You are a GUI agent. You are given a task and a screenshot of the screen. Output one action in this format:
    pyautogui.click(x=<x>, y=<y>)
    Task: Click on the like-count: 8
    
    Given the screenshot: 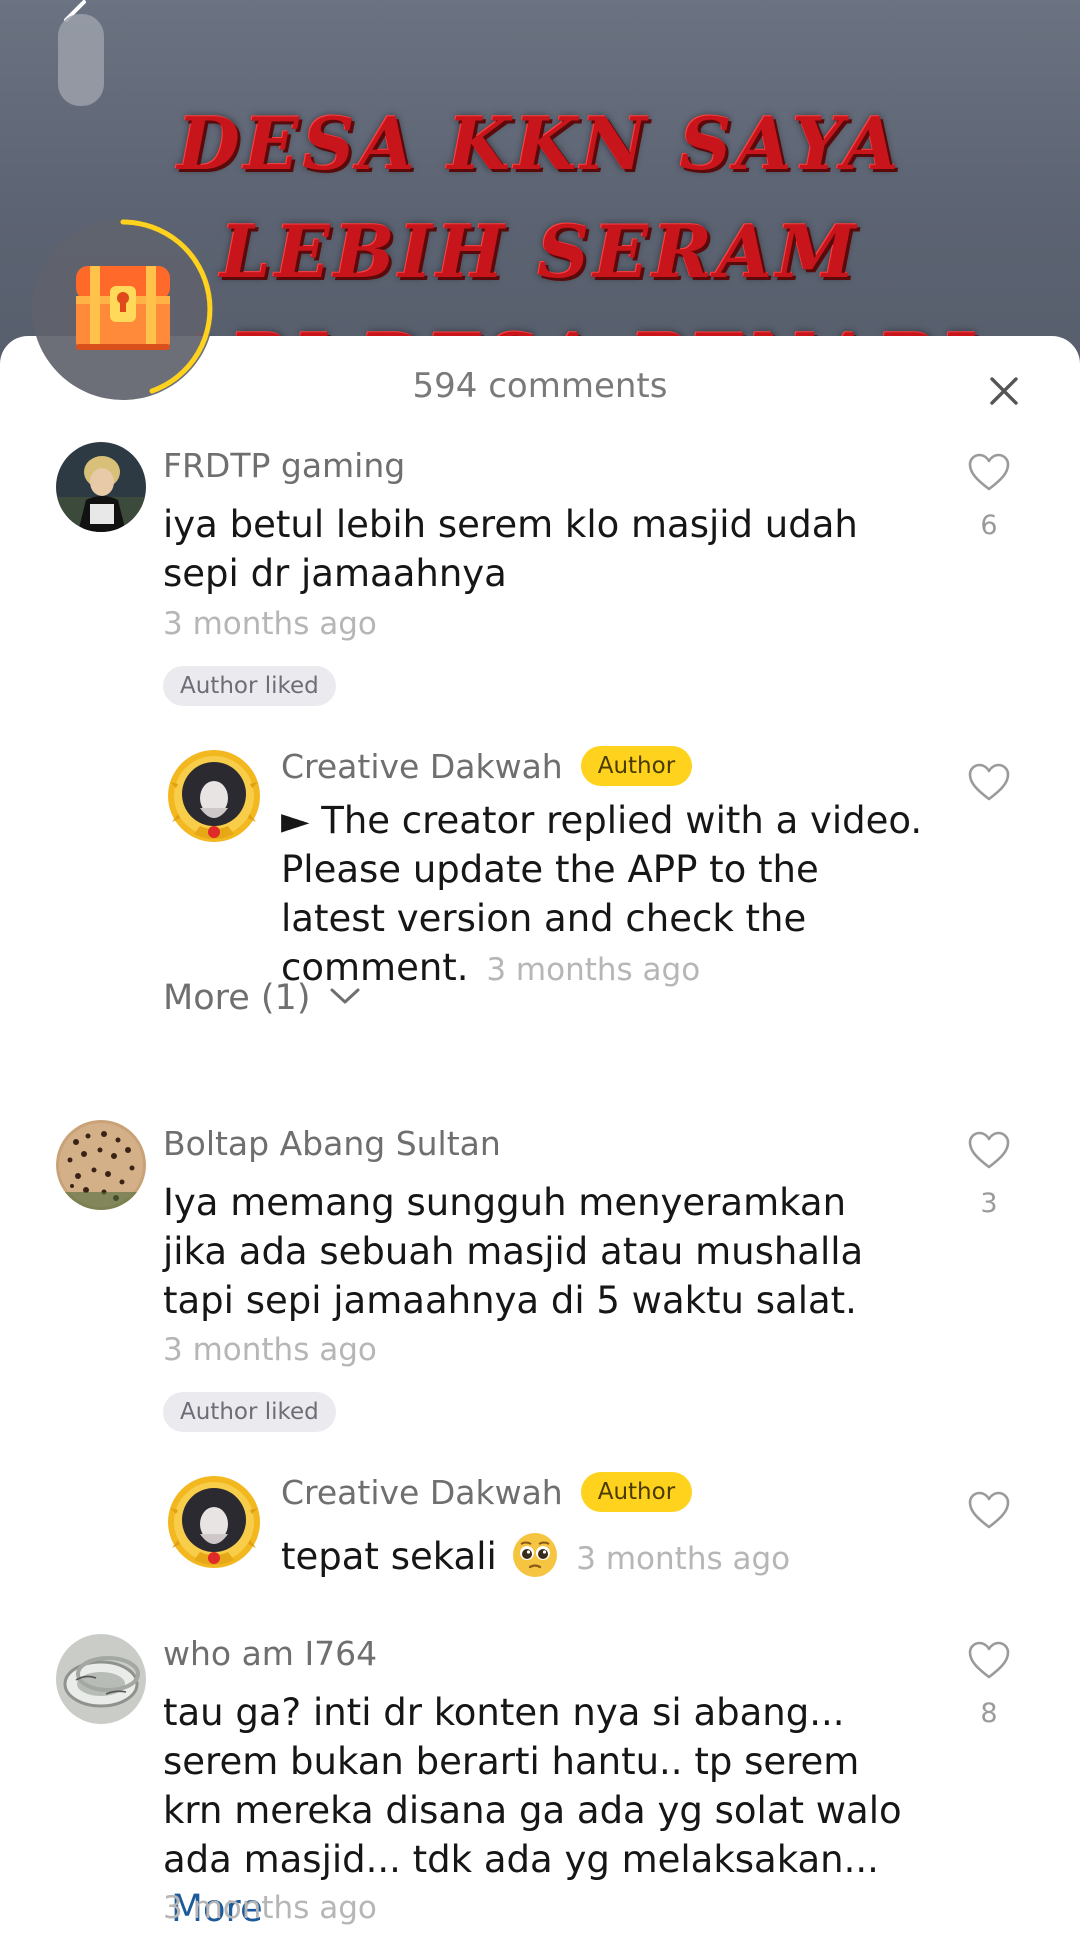 What is the action you would take?
    pyautogui.click(x=989, y=1713)
    